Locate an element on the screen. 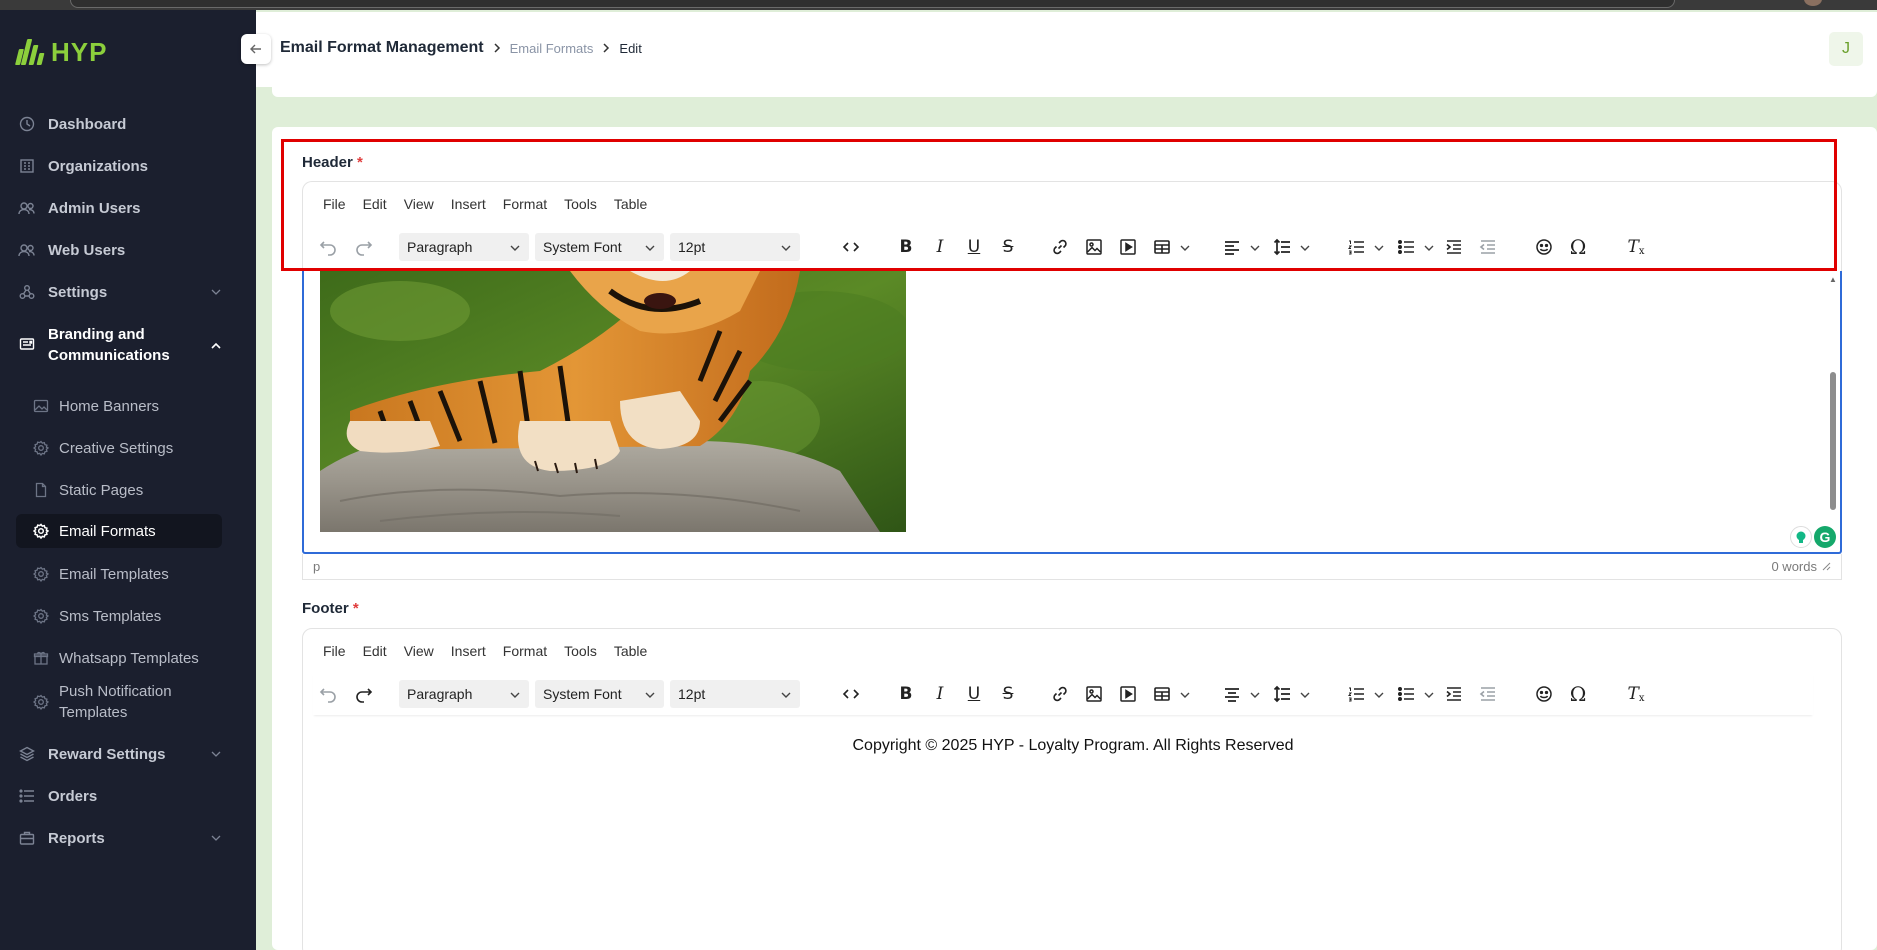 This screenshot has height=950, width=1877. sidebar-subitem-creative-settings: Creative Settings is located at coordinates (127, 448).